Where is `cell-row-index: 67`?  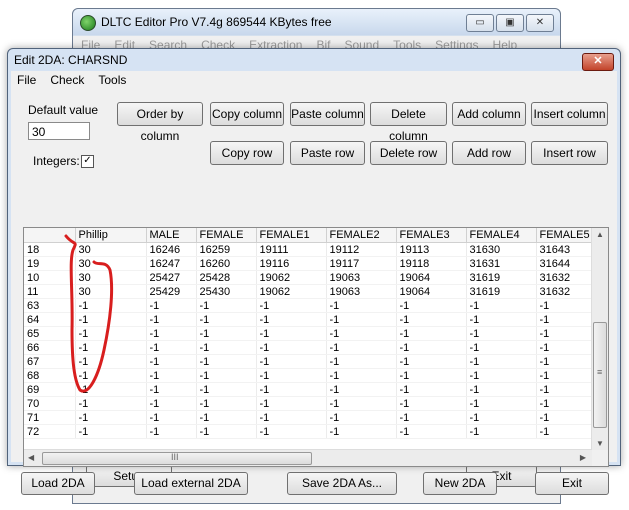 cell-row-index: 67 is located at coordinates (50, 361).